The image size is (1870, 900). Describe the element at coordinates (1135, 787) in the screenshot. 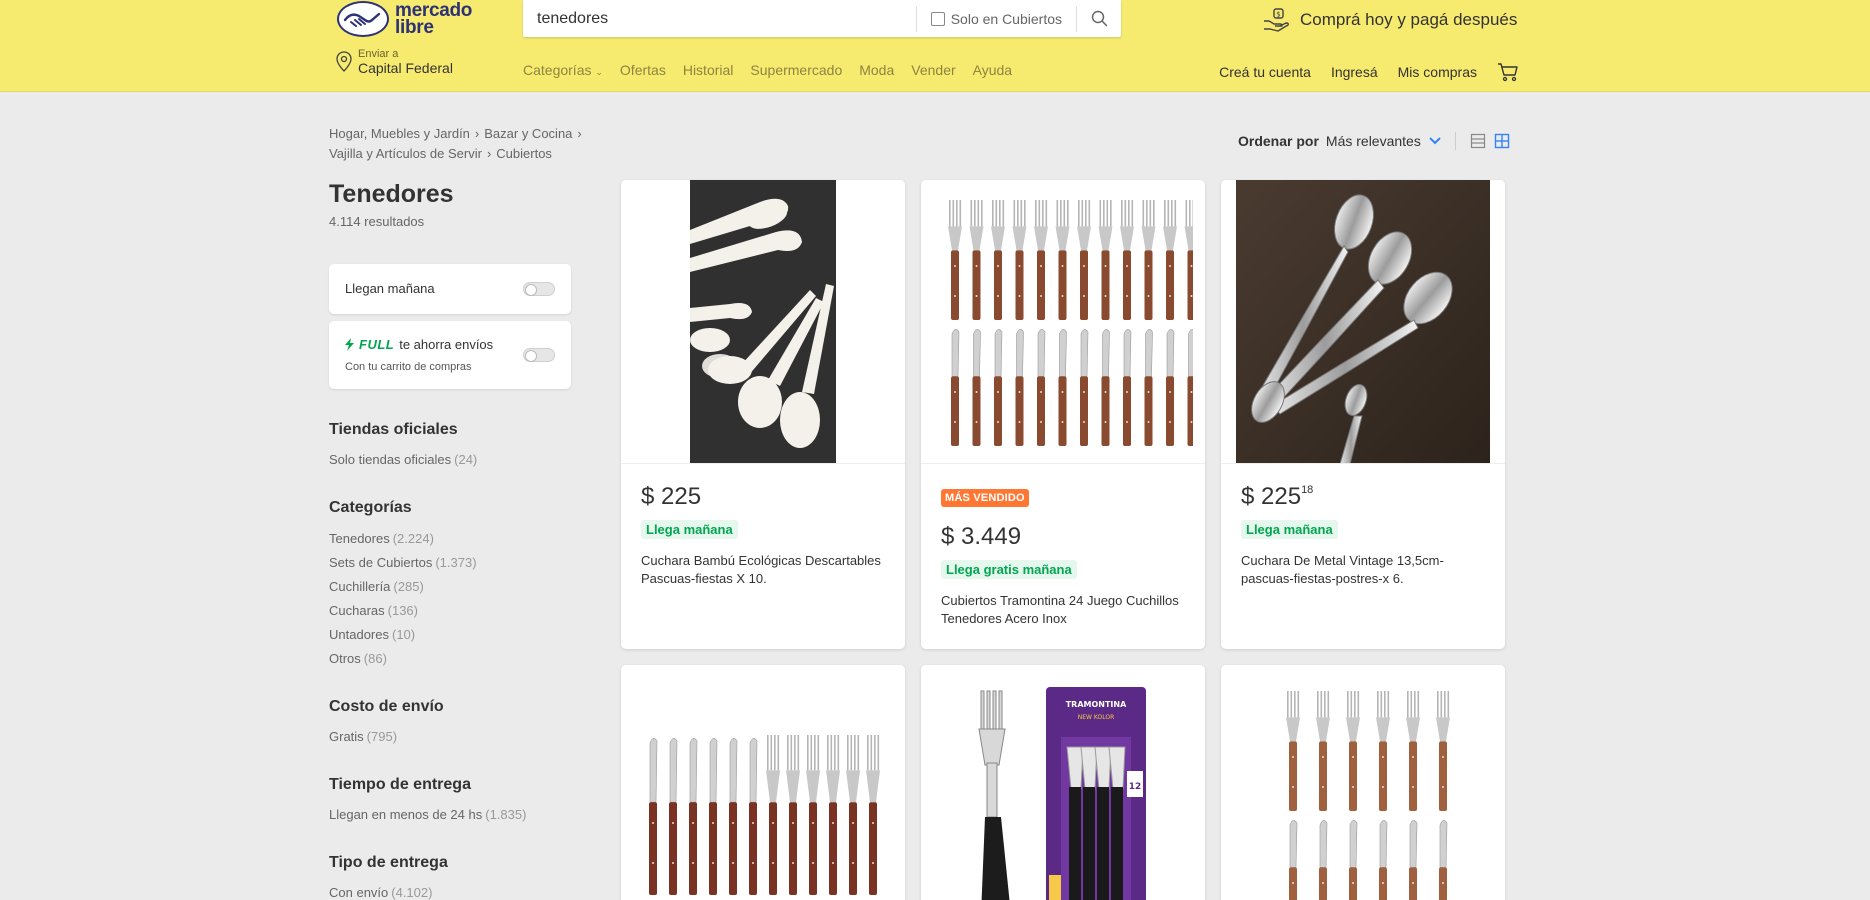

I see `package-count: 12` at that location.